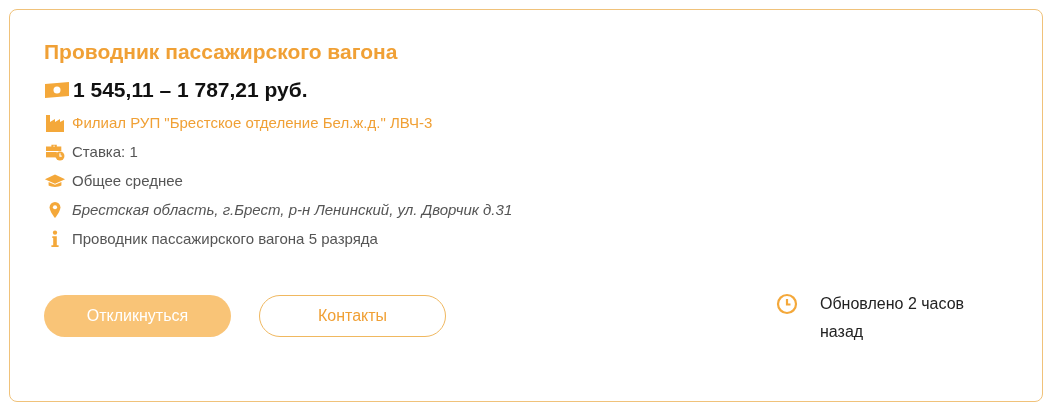  What do you see at coordinates (55, 151) in the screenshot?
I see `briefcase-clock-icon` at bounding box center [55, 151].